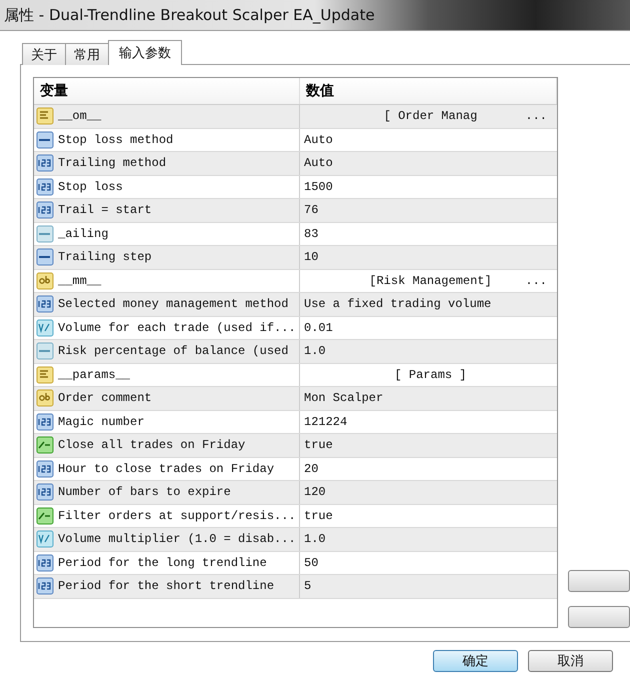 The height and width of the screenshot is (678, 630). I want to click on parameter-value: 121224, so click(326, 421).